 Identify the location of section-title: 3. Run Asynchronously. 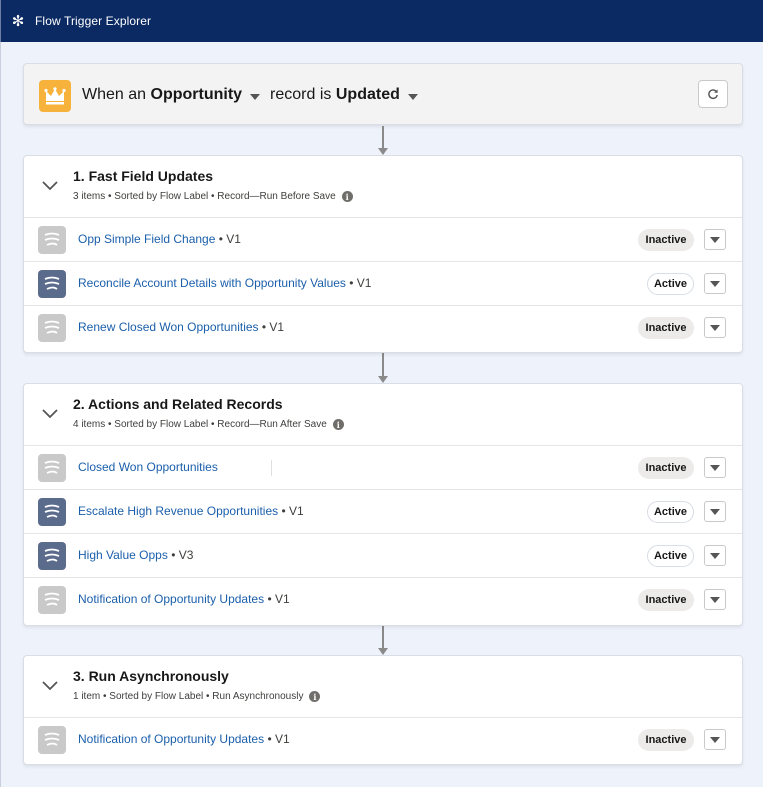
(151, 676).